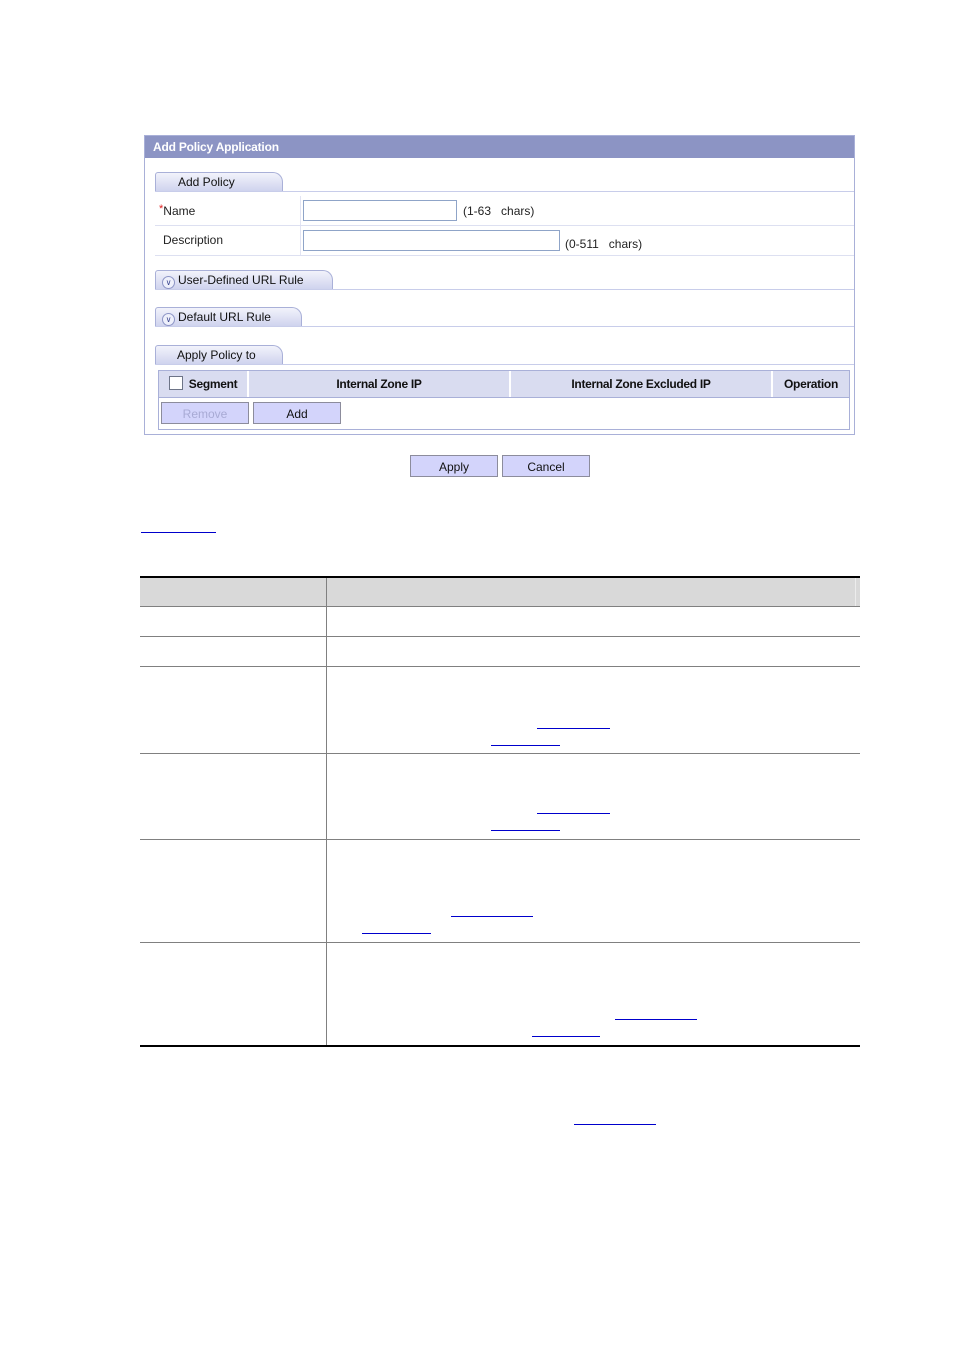 The width and height of the screenshot is (954, 1350). Describe the element at coordinates (193, 240) in the screenshot. I see `description-label: Description` at that location.